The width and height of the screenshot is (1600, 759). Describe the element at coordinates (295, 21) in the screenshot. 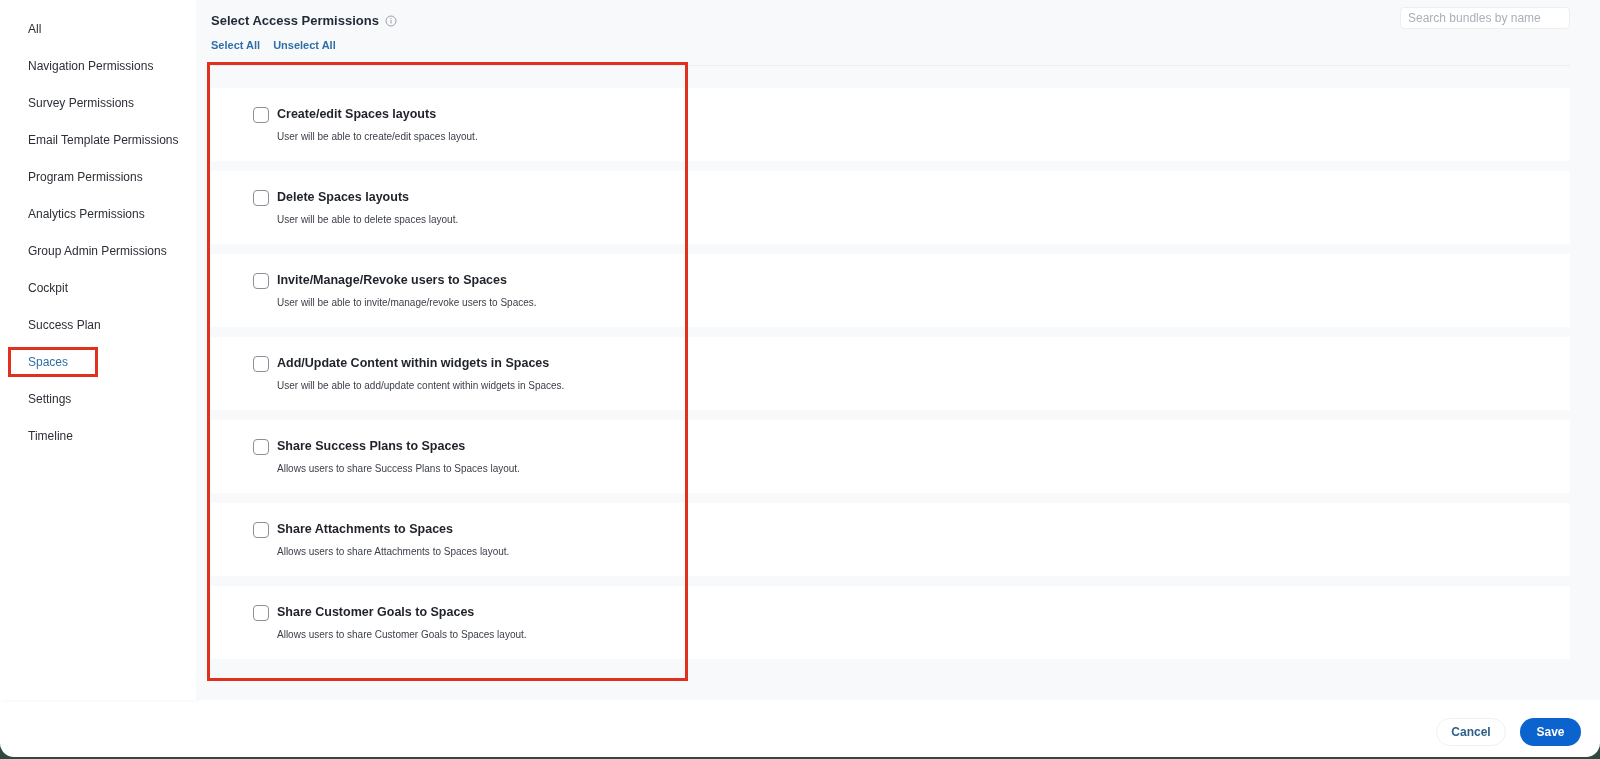

I see `section-title: Select Access Permissions` at that location.